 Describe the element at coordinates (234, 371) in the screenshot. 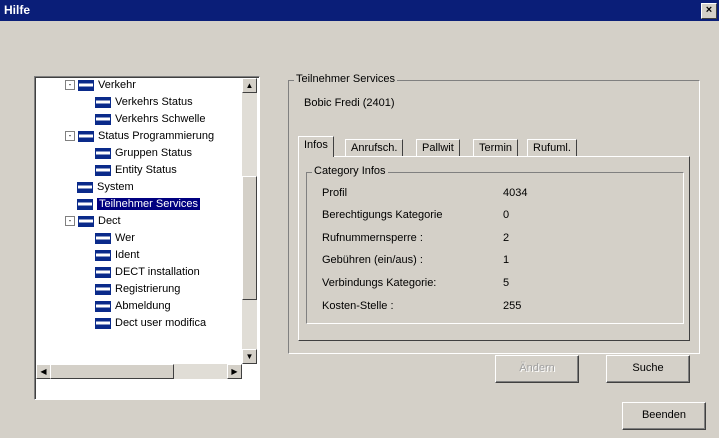

I see `scroll-right-icon: ▶` at that location.